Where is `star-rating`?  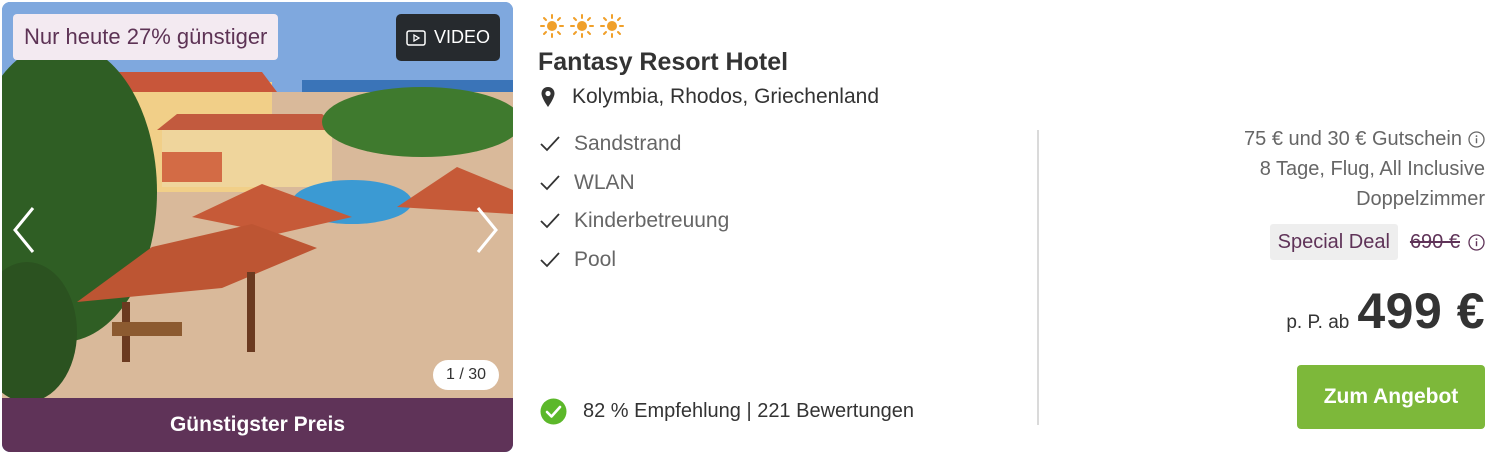
star-rating is located at coordinates (582, 26).